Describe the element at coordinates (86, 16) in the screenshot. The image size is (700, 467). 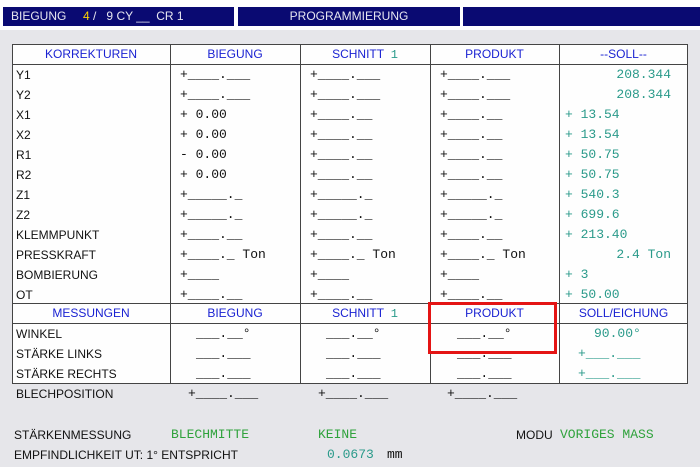
I see `step-current: 4` at that location.